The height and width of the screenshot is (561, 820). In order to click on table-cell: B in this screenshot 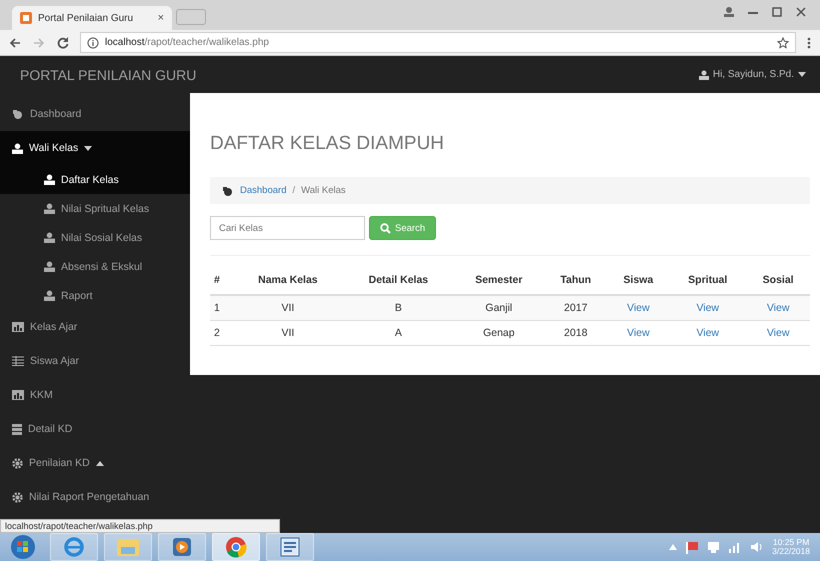, I will do `click(398, 308)`.